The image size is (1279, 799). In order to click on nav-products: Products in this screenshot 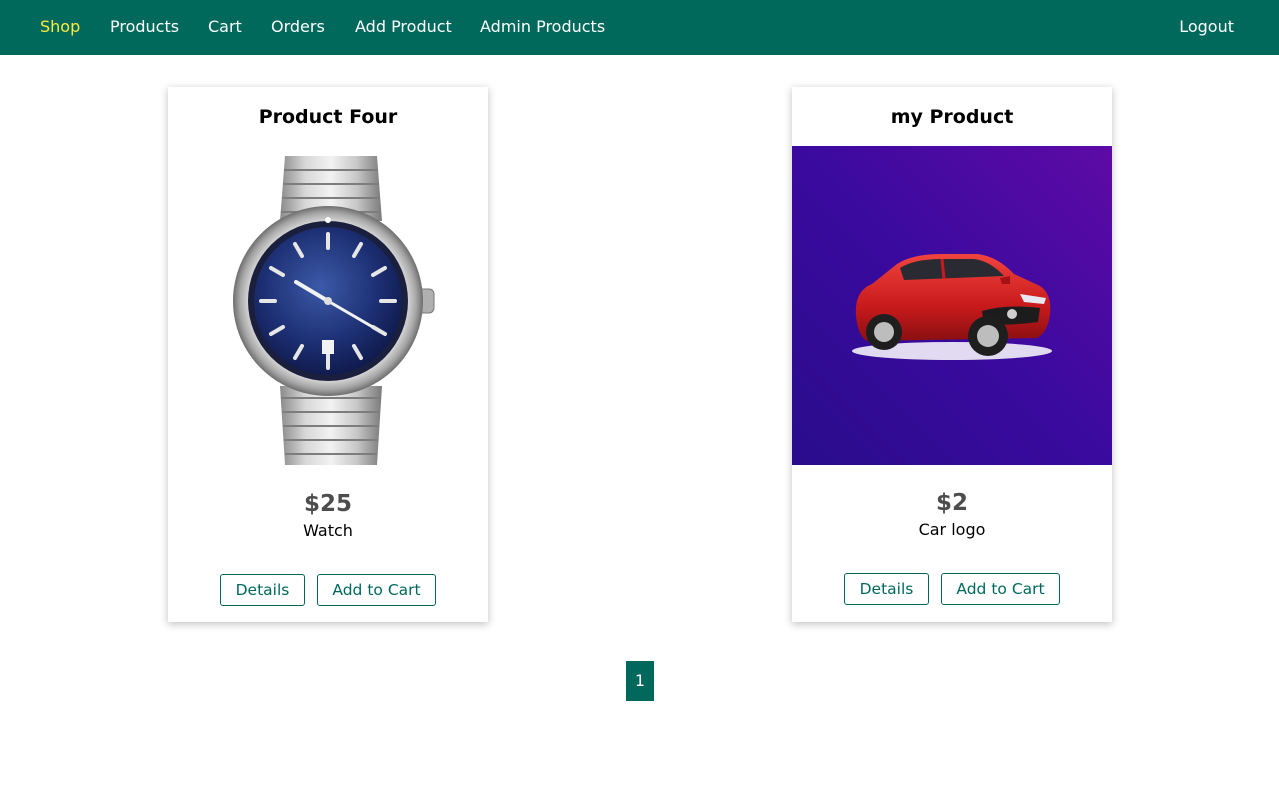, I will do `click(144, 27)`.